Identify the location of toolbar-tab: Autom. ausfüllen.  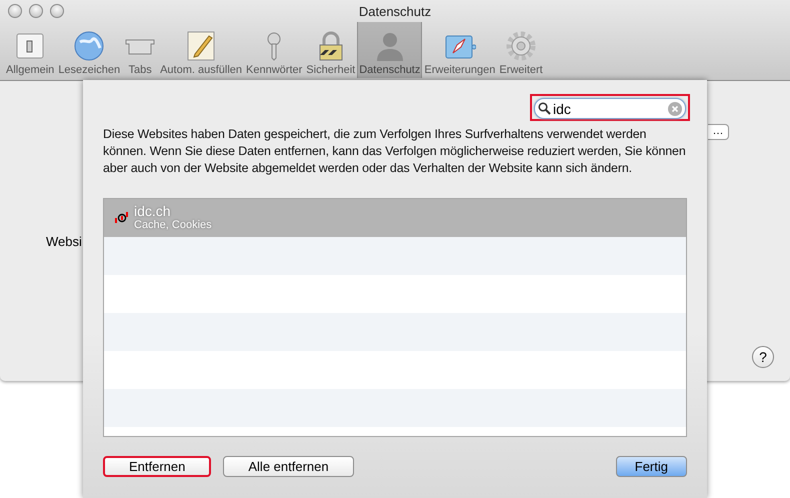
(201, 50).